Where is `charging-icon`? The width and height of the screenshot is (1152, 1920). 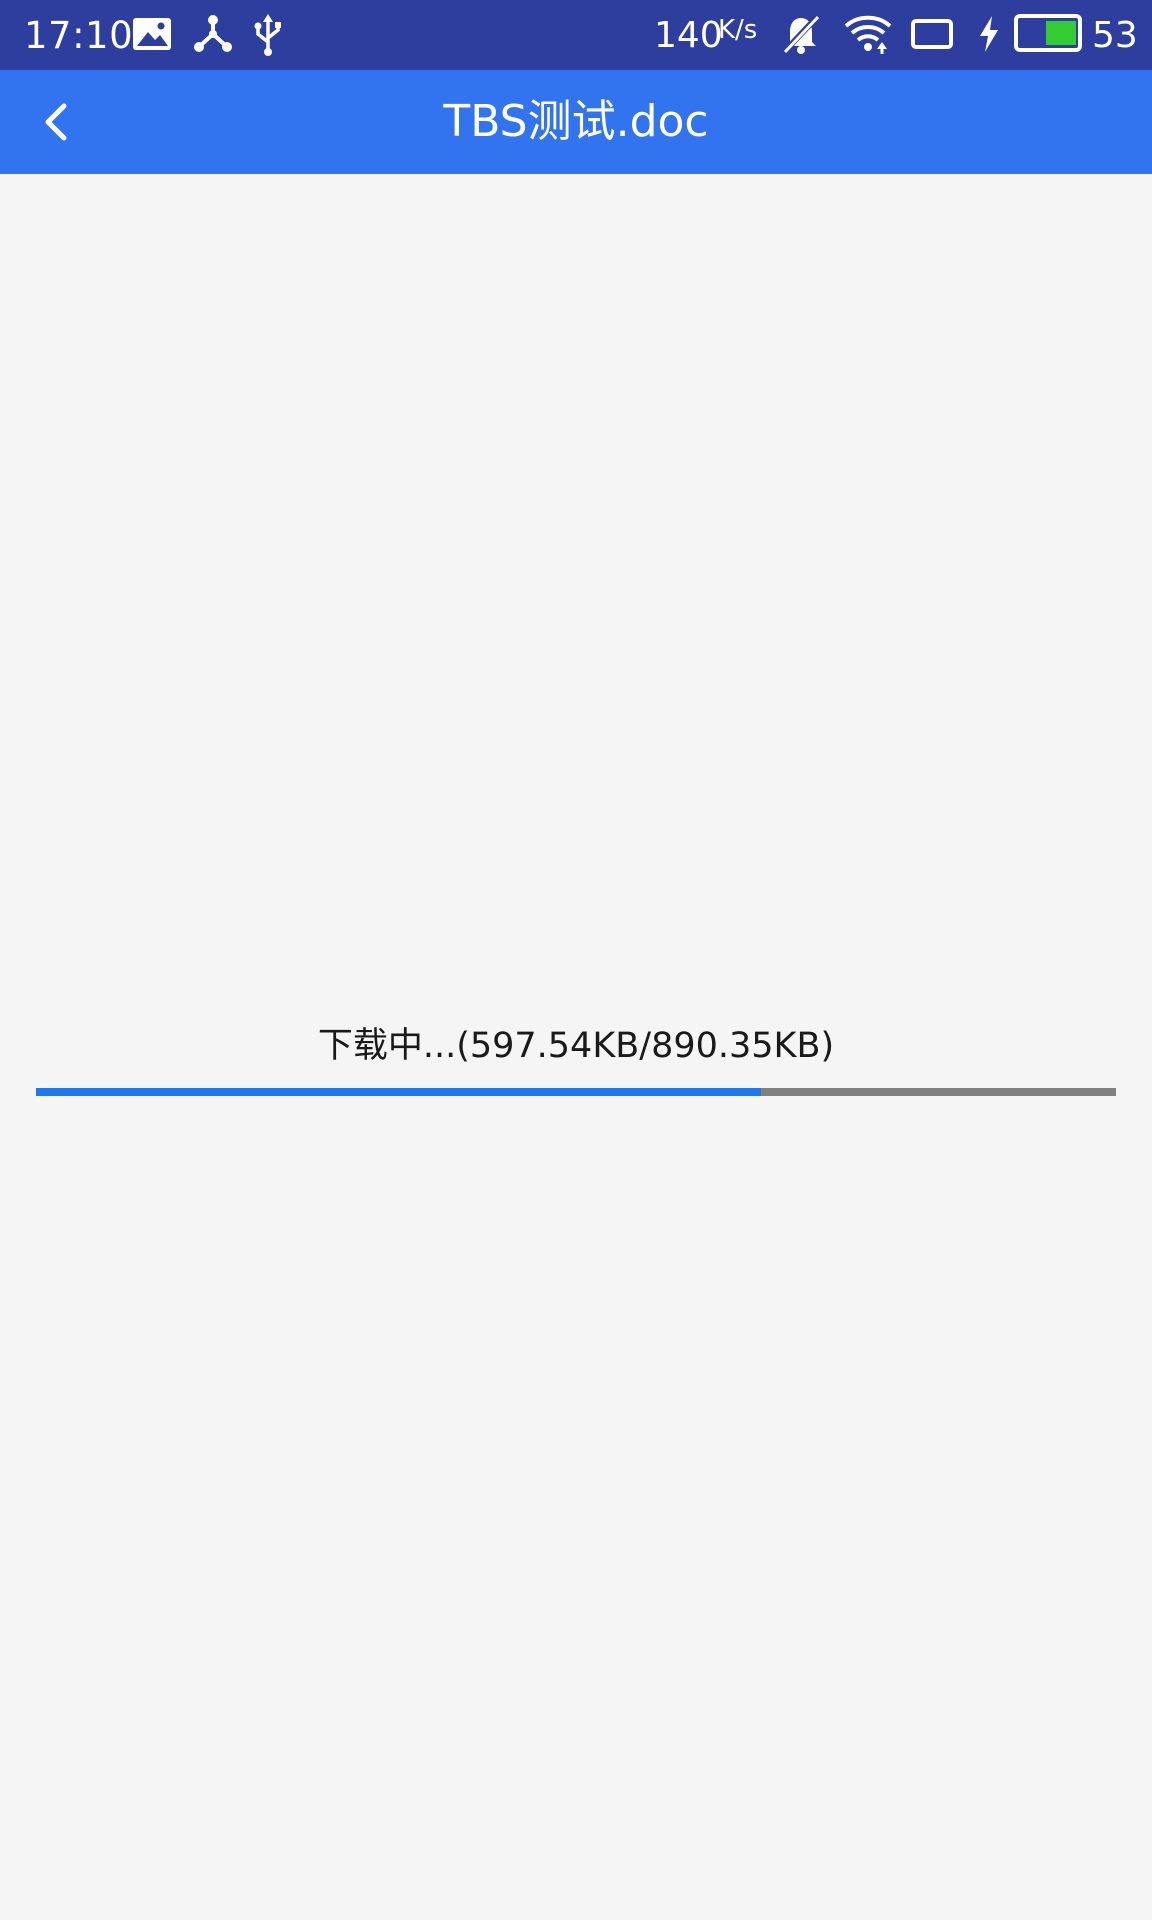 charging-icon is located at coordinates (989, 34).